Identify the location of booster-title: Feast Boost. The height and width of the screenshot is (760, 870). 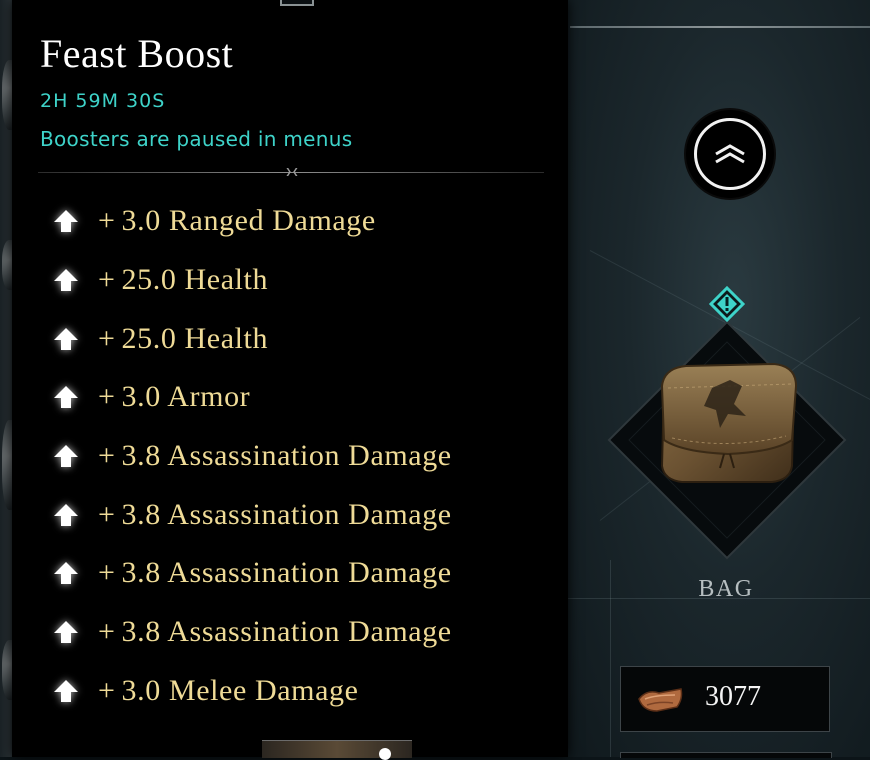
(137, 53).